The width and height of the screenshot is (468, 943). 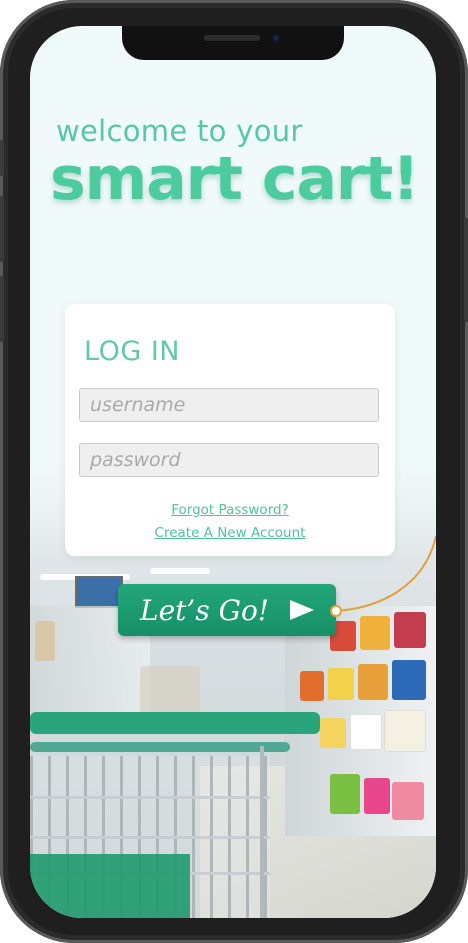 What do you see at coordinates (110, 886) in the screenshot?
I see `cart-inner-basket` at bounding box center [110, 886].